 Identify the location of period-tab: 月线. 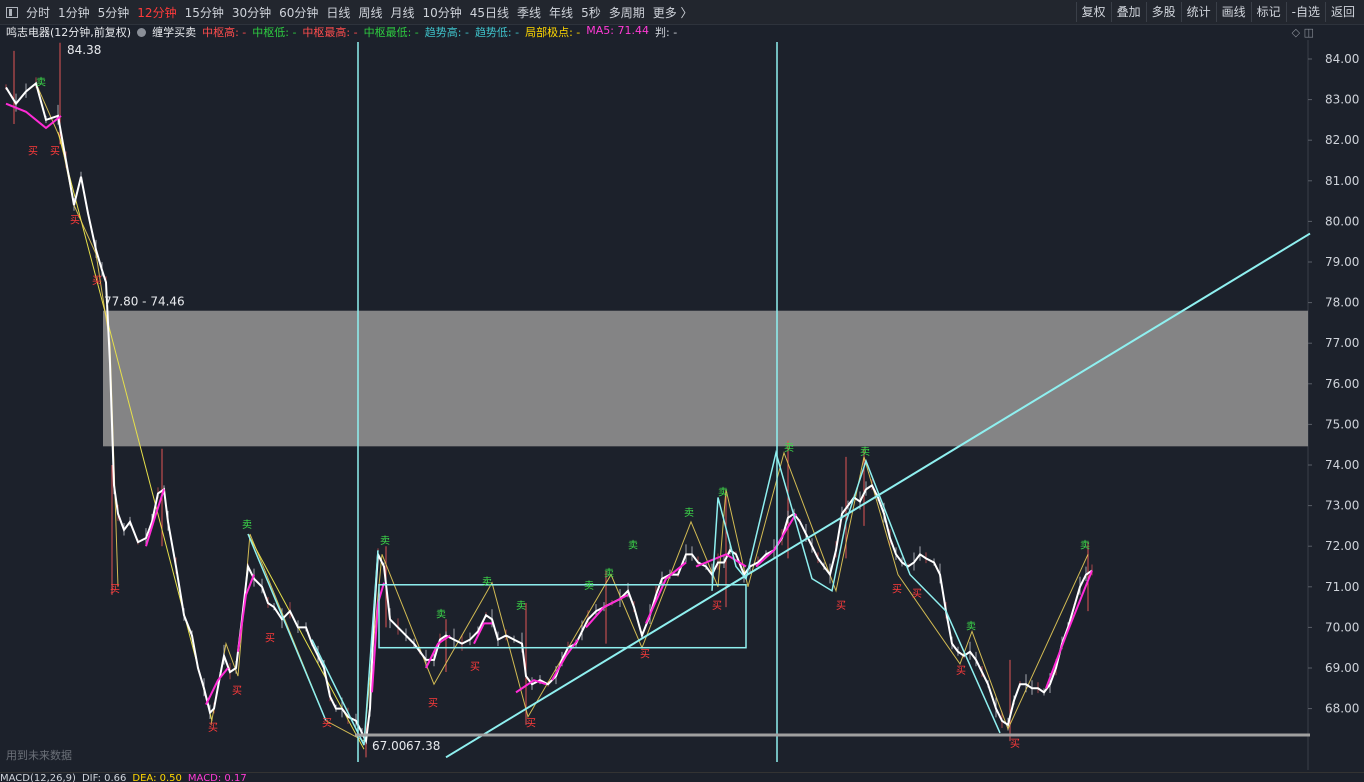
(402, 12).